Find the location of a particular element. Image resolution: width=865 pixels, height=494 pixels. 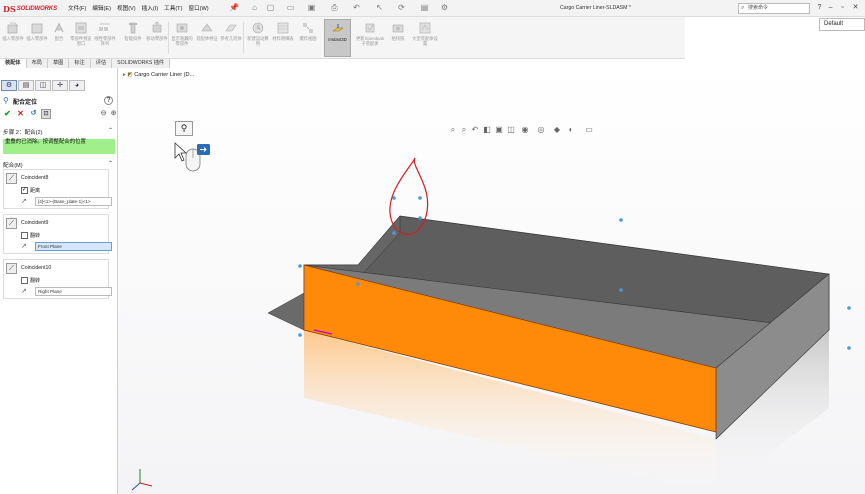

ribbon-label: 拍快照 is located at coordinates (398, 38).